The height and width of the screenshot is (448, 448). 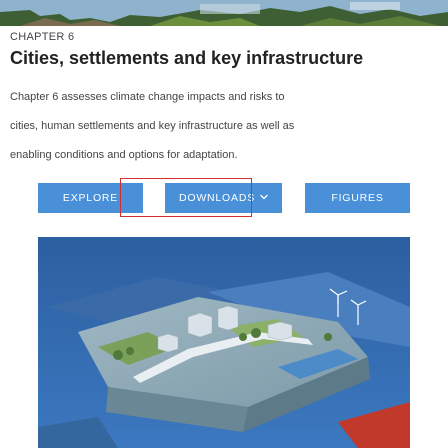 I want to click on downloads-button: DOWNLOADS, so click(x=223, y=198).